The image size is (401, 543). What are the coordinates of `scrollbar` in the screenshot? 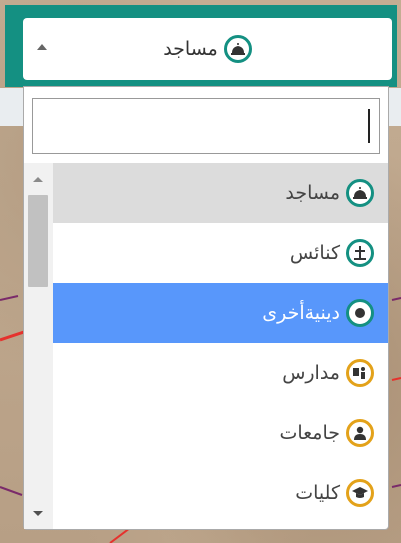 It's located at (38, 346).